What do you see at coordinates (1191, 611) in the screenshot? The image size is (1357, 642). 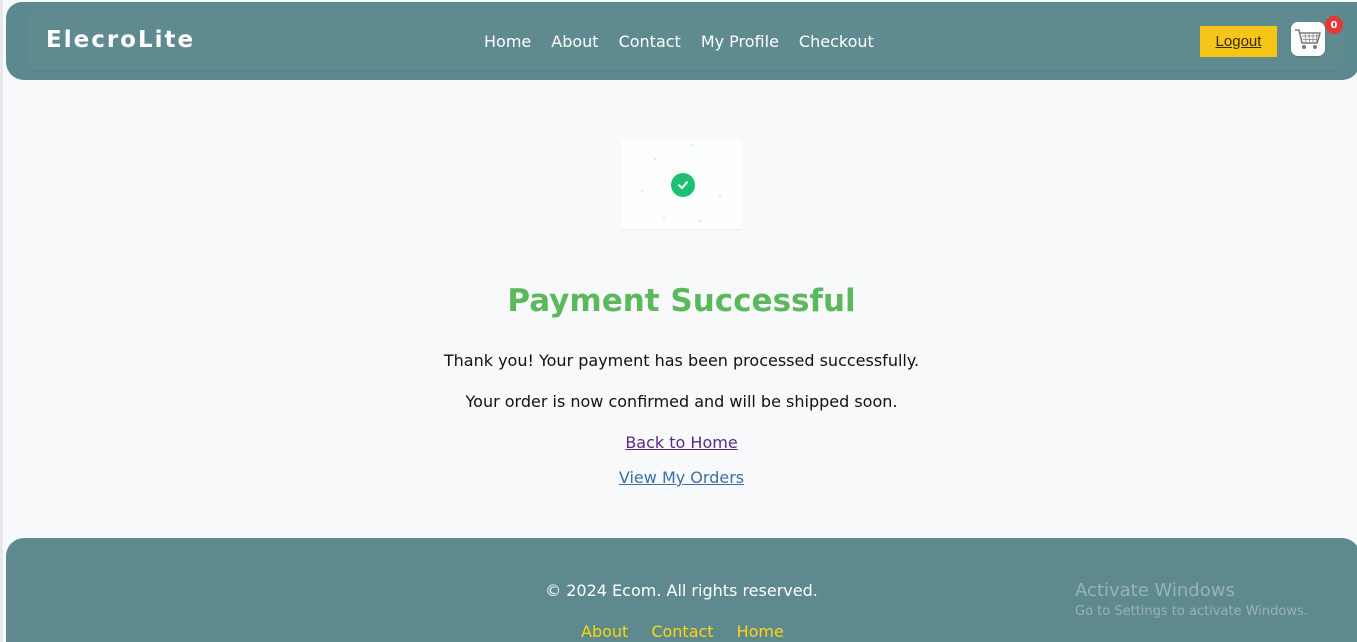 I see `watermark-subtitle: Go to Settings to activate Windows.` at bounding box center [1191, 611].